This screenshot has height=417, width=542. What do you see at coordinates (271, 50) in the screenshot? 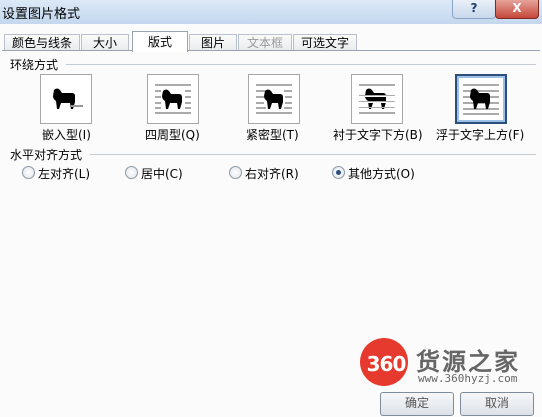
I see `tab-pane-border` at bounding box center [271, 50].